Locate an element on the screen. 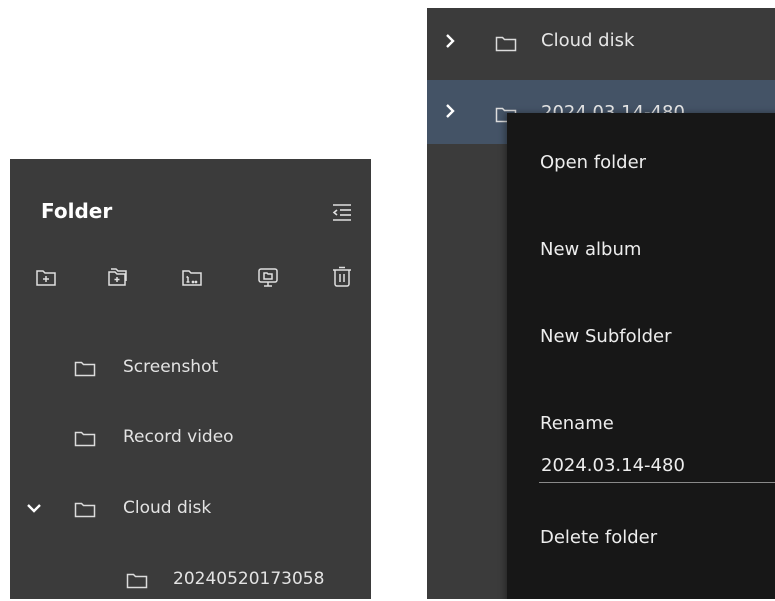  menu-new-album: New album is located at coordinates (641, 251).